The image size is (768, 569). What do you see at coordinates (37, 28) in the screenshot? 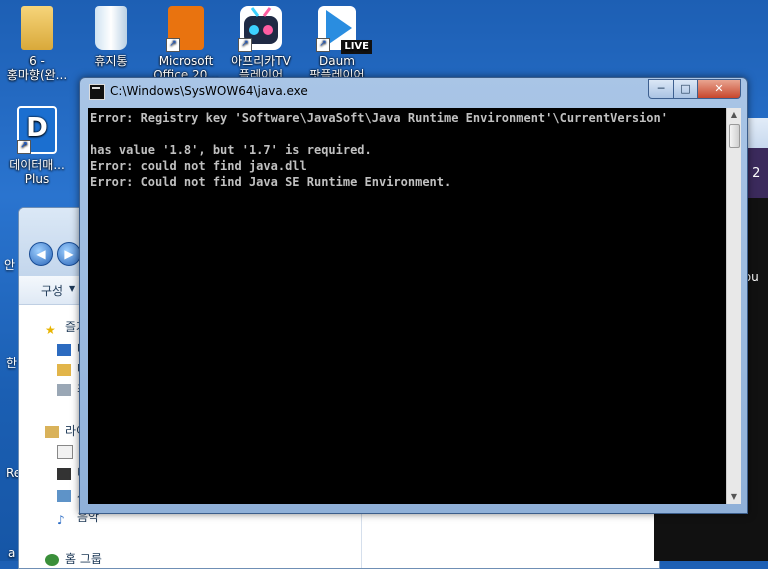
I see `folder-icon` at bounding box center [37, 28].